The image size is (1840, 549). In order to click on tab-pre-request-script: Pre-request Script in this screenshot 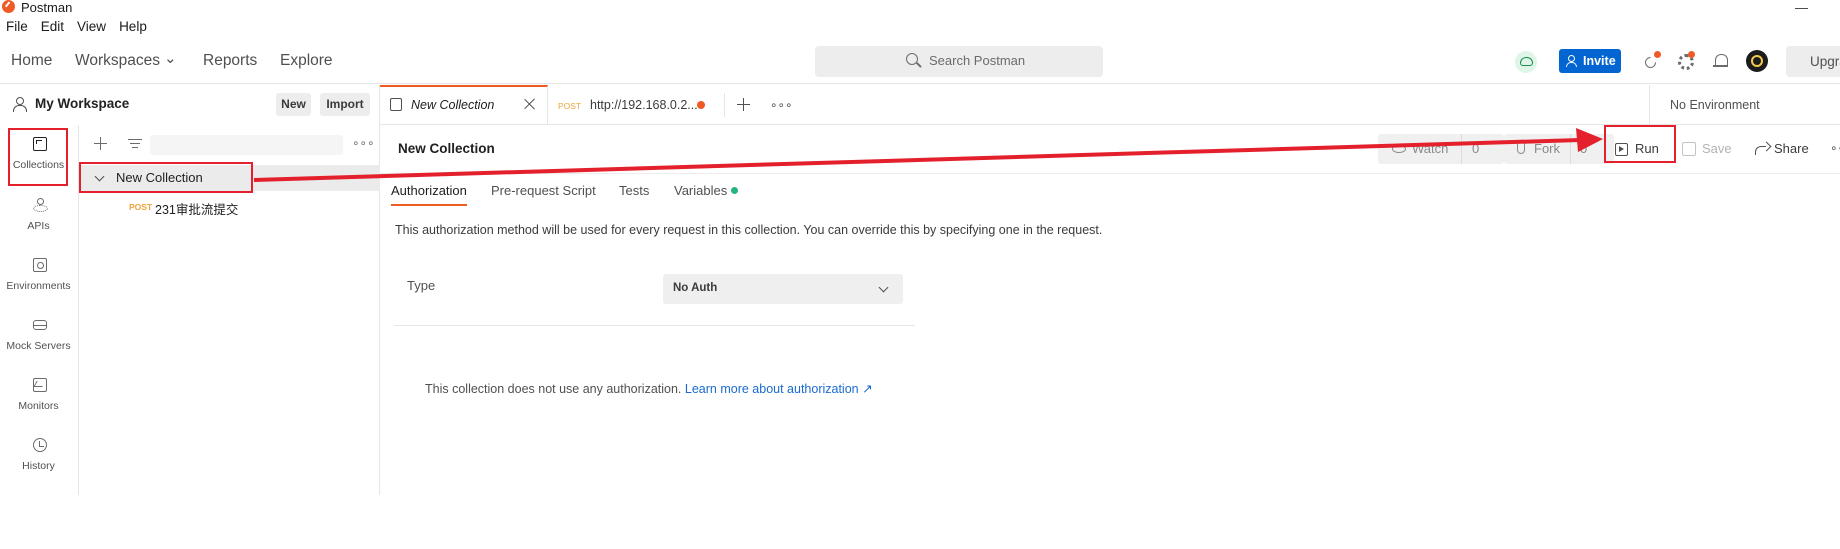, I will do `click(543, 190)`.